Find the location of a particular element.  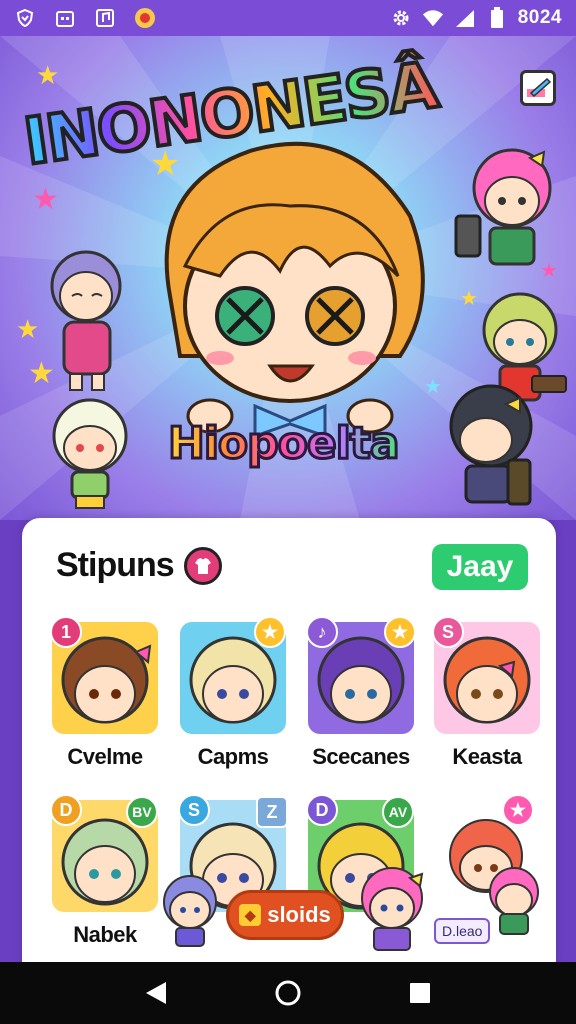

music-badge-icon: ♪ is located at coordinates (322, 632).